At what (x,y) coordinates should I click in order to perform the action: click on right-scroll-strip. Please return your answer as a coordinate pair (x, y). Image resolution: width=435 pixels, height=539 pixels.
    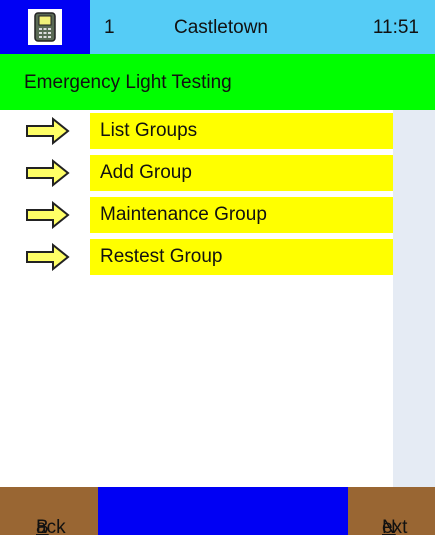
    Looking at the image, I should click on (414, 298).